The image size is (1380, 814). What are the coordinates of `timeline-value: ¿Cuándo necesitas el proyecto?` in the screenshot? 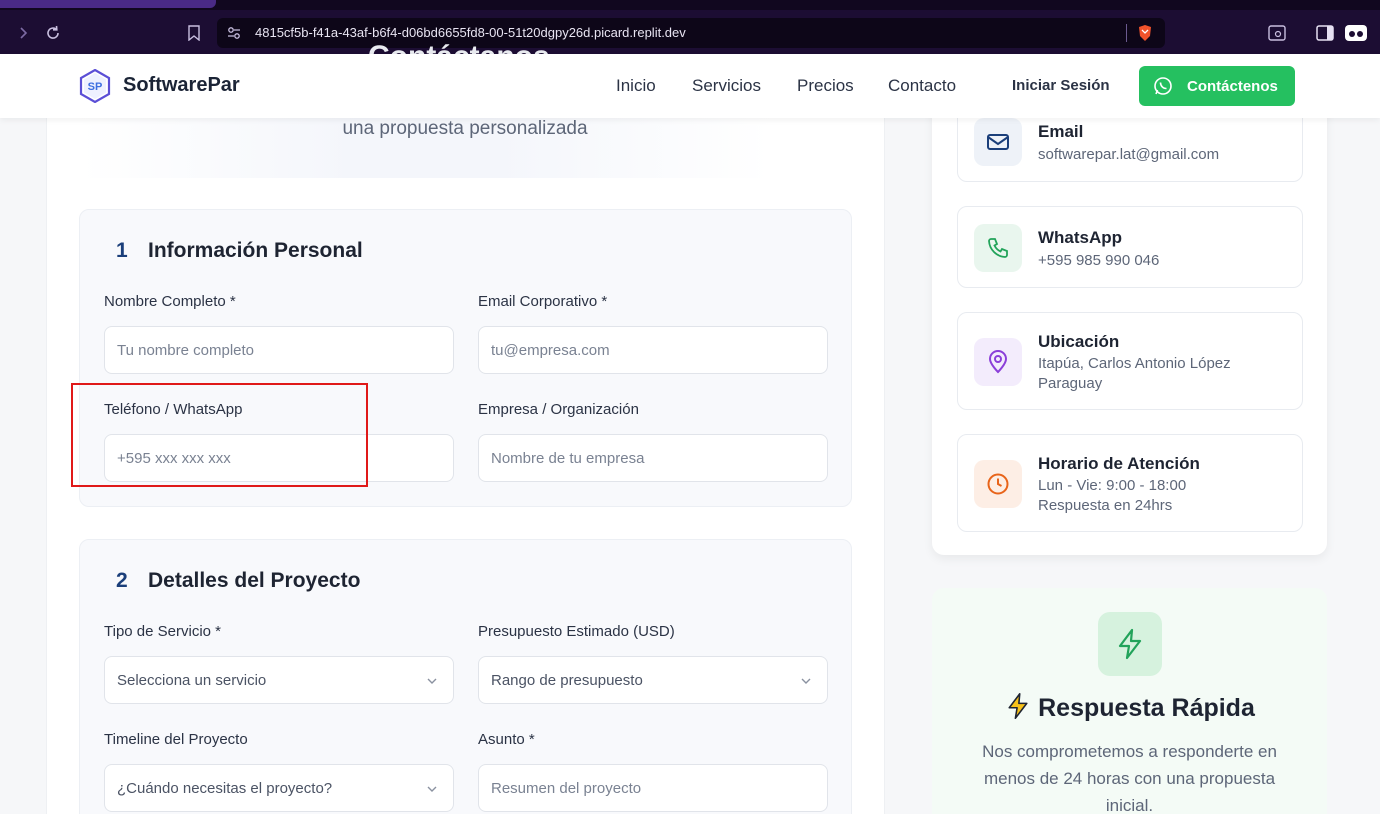 It's located at (225, 788).